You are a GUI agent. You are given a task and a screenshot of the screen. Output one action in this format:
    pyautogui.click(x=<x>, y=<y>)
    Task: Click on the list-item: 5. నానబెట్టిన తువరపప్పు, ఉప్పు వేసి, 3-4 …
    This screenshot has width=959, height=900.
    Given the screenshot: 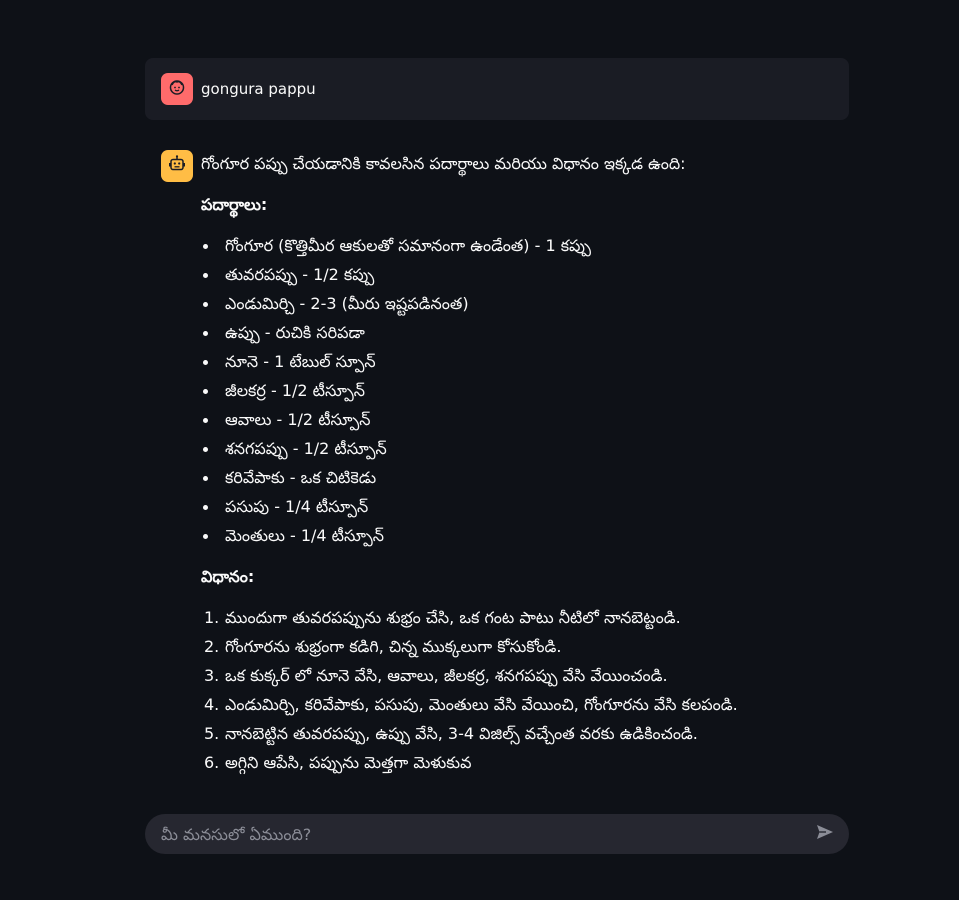 What is the action you would take?
    pyautogui.click(x=469, y=733)
    